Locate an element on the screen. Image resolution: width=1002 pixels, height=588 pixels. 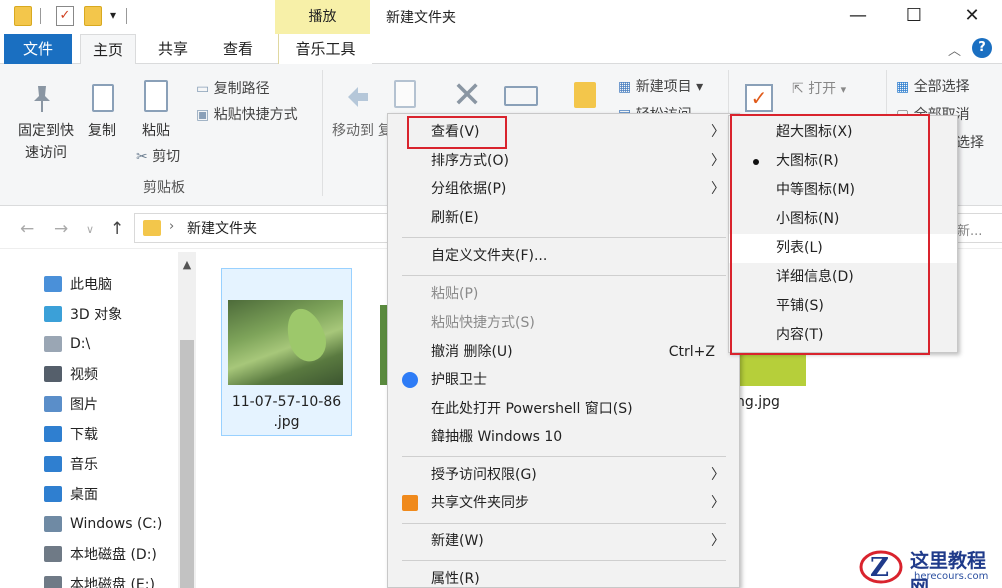
paste-button: 粘贴 is located at coordinates (156, 130).